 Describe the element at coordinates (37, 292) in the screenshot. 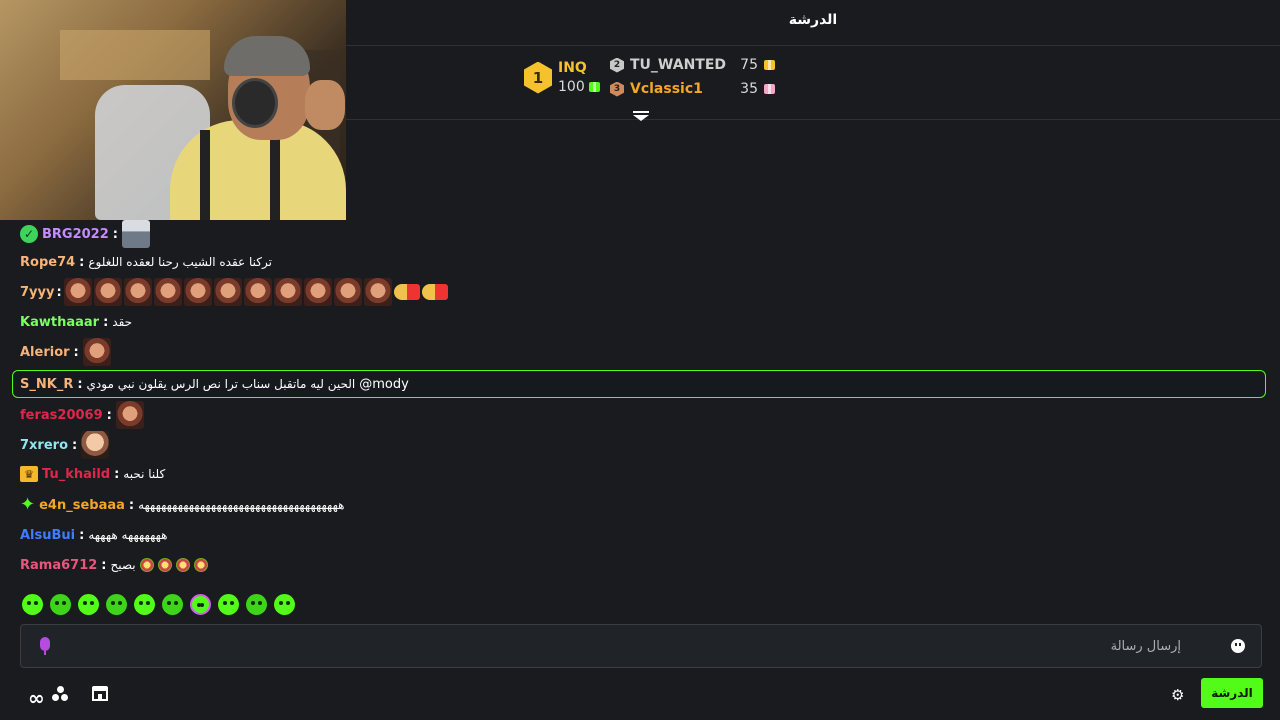

I see `message-username: 7yyy` at that location.